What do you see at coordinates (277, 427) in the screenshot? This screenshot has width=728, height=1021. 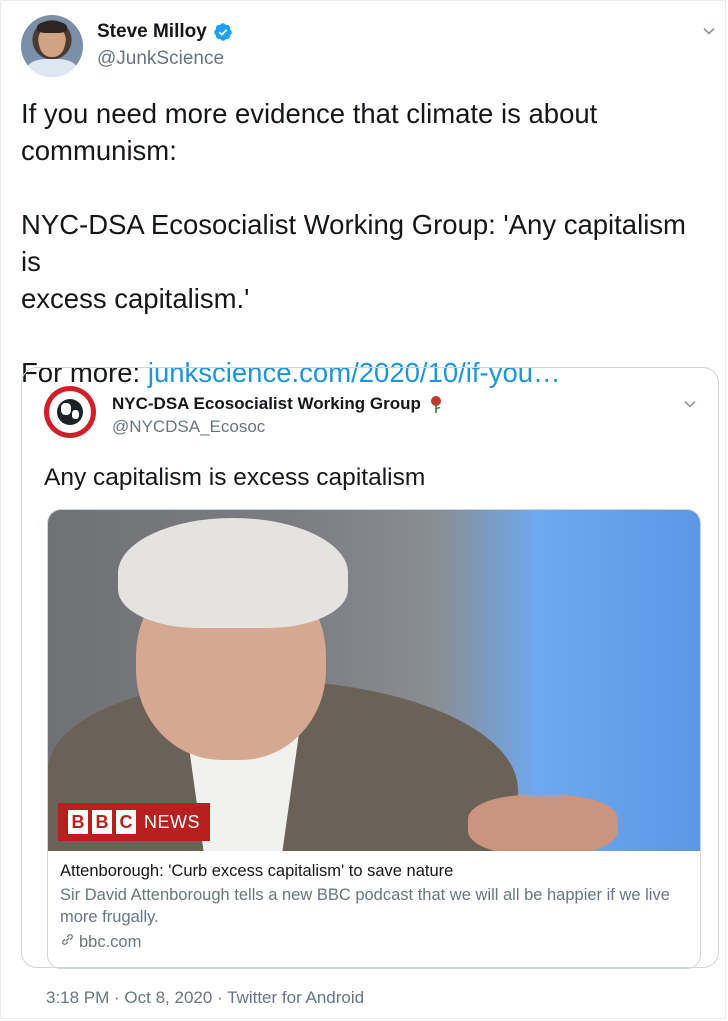 I see `quoted-handle: @NYCDSA_Ecosoc` at bounding box center [277, 427].